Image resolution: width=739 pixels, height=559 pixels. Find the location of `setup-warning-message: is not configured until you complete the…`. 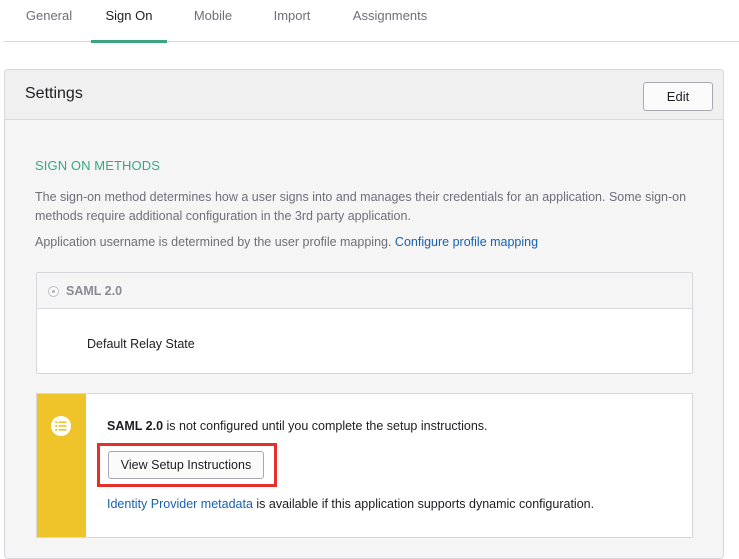

setup-warning-message: is not configured until you complete the… is located at coordinates (325, 426).